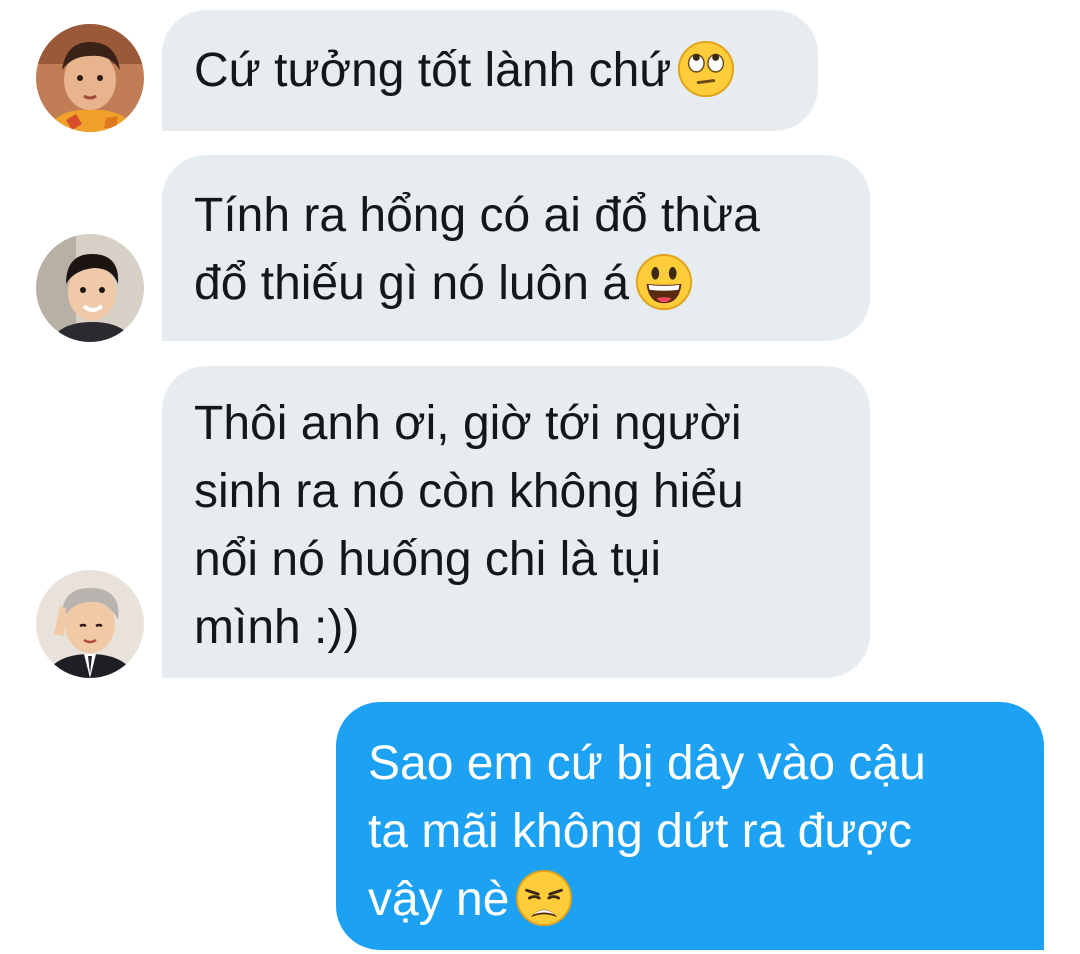  What do you see at coordinates (664, 282) in the screenshot?
I see `grinning-face-with-big-eyes-icon` at bounding box center [664, 282].